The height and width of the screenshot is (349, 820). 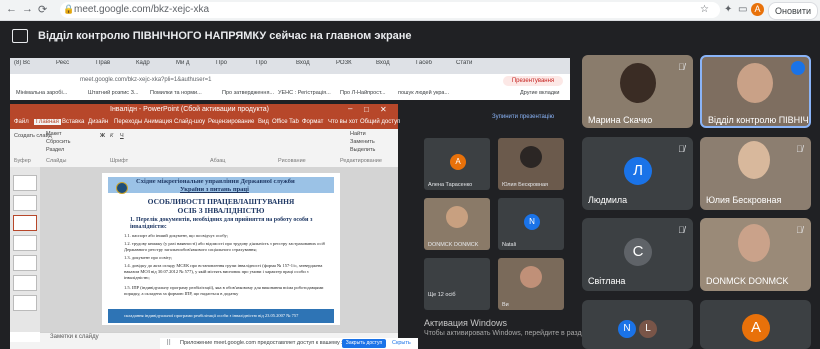 What do you see at coordinates (285, 122) in the screenshot?
I see `ppt-tab: Office Tab` at bounding box center [285, 122].